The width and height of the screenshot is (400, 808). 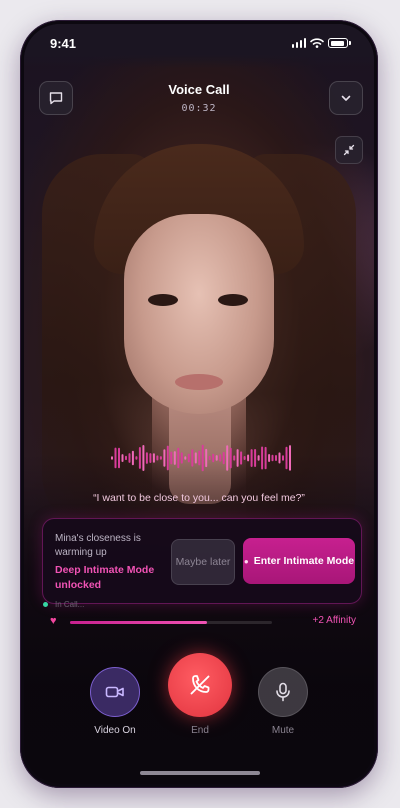 What do you see at coordinates (339, 43) in the screenshot?
I see `battery-icon` at bounding box center [339, 43].